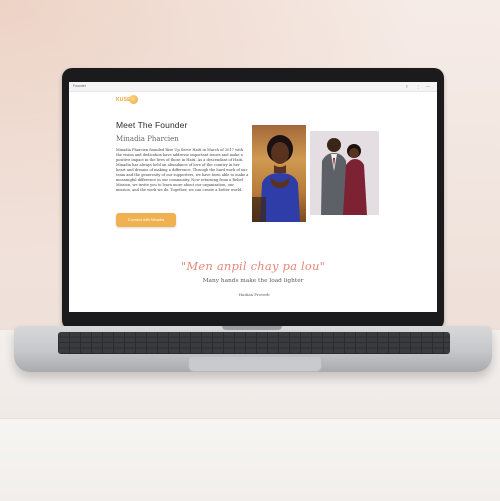  Describe the element at coordinates (428, 86) in the screenshot. I see `minimize-icon: —` at that location.